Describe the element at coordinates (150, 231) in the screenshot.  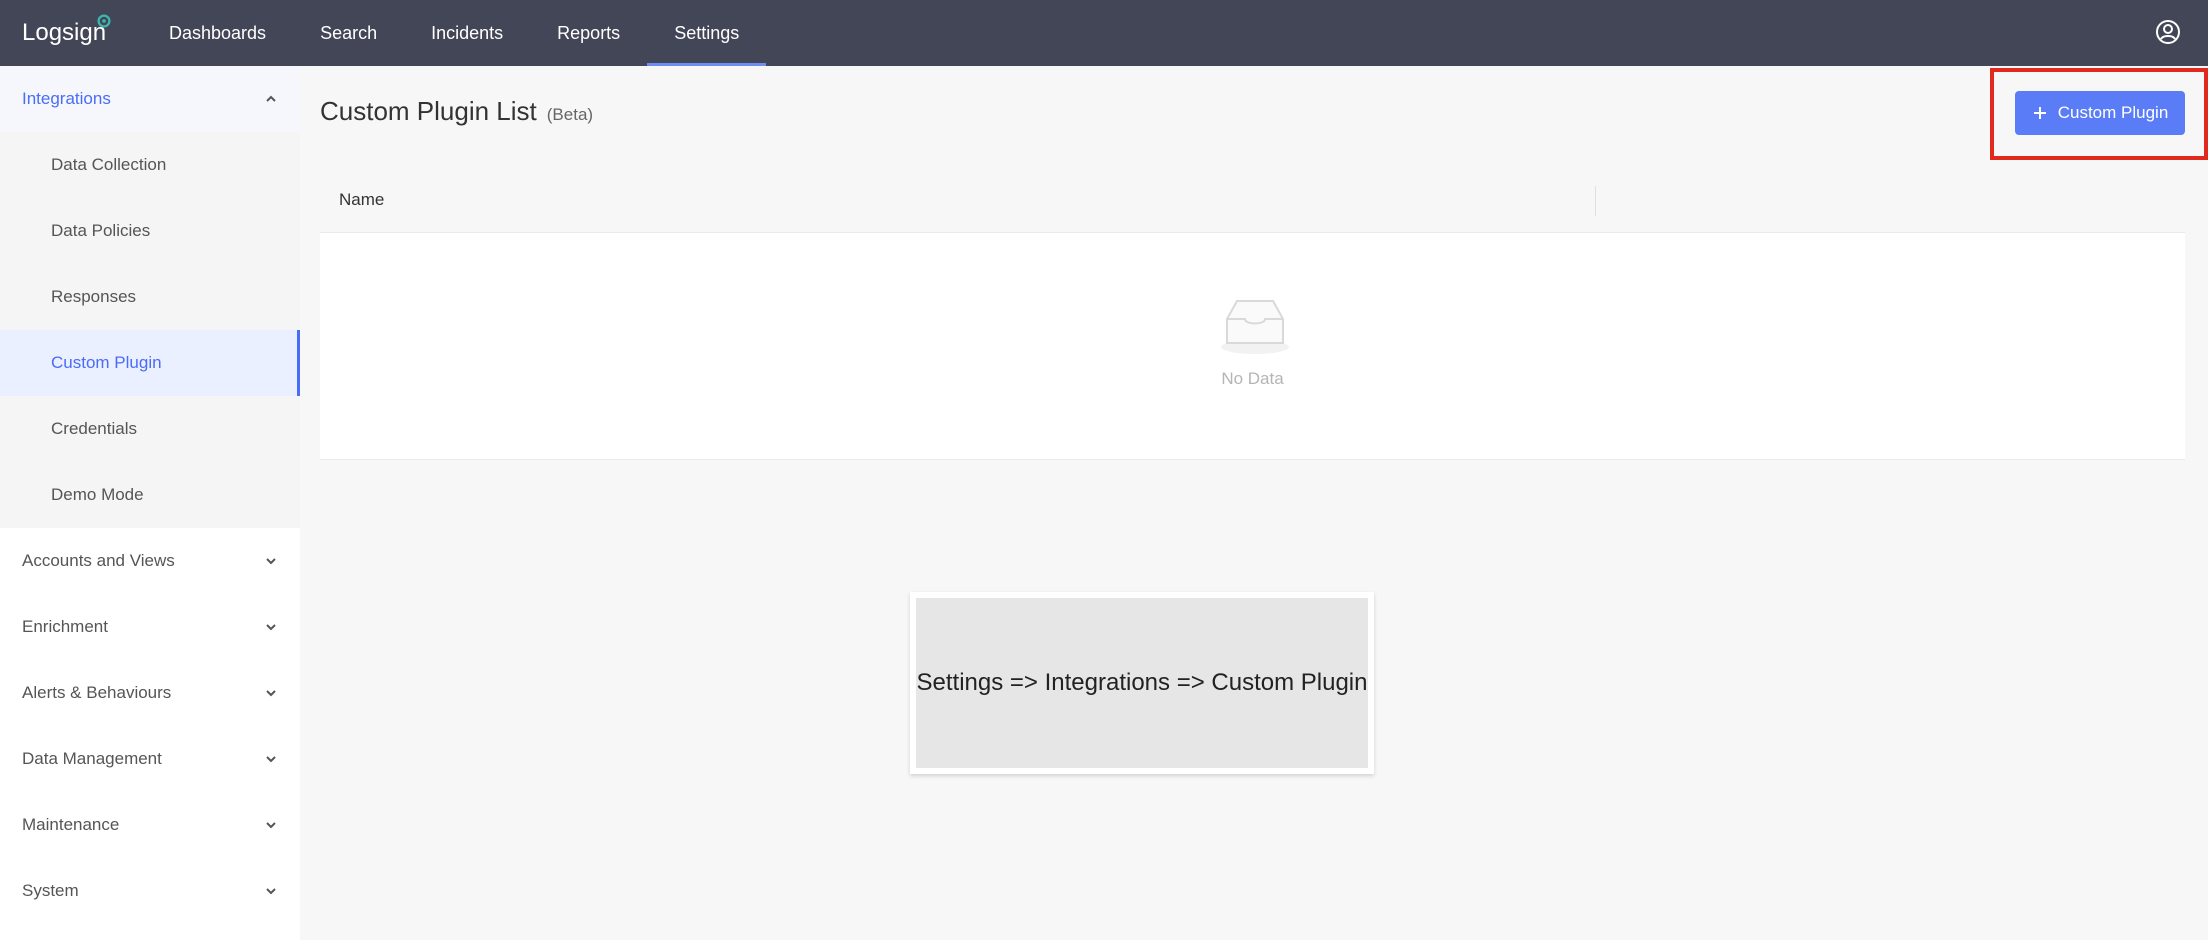
I see `sidebar-item-data-policies: Data Policies` at that location.